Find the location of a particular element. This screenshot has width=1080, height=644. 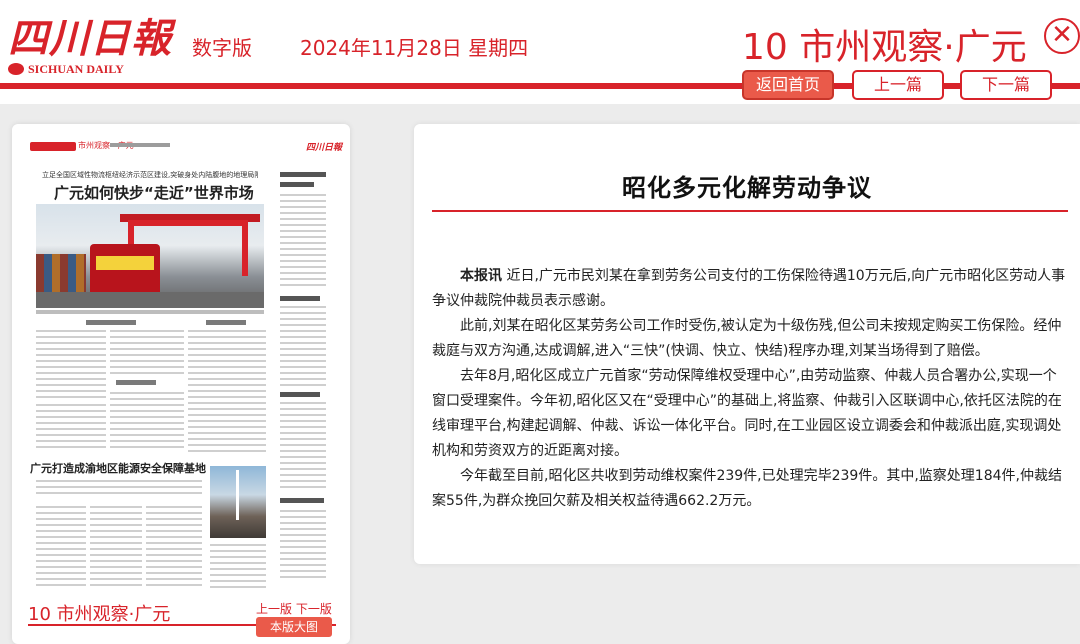

thumbnail-date-line is located at coordinates (140, 145).